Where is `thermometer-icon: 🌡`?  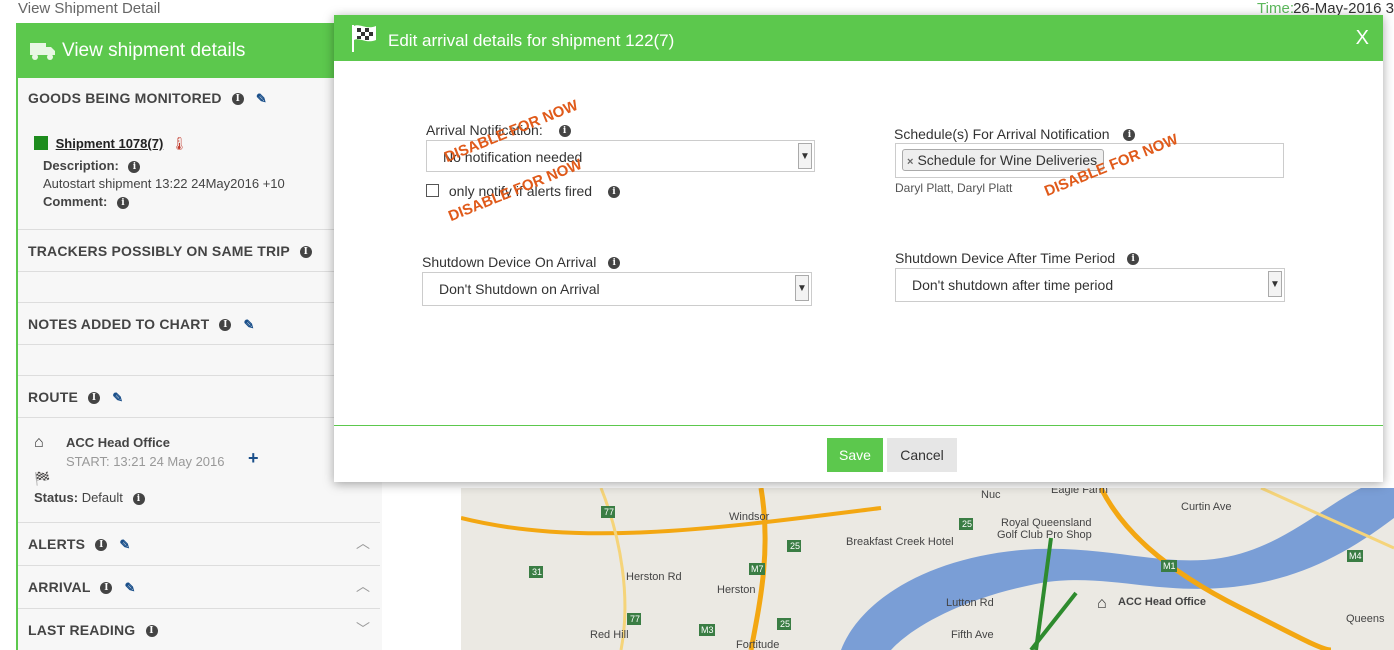
thermometer-icon: 🌡 is located at coordinates (179, 143).